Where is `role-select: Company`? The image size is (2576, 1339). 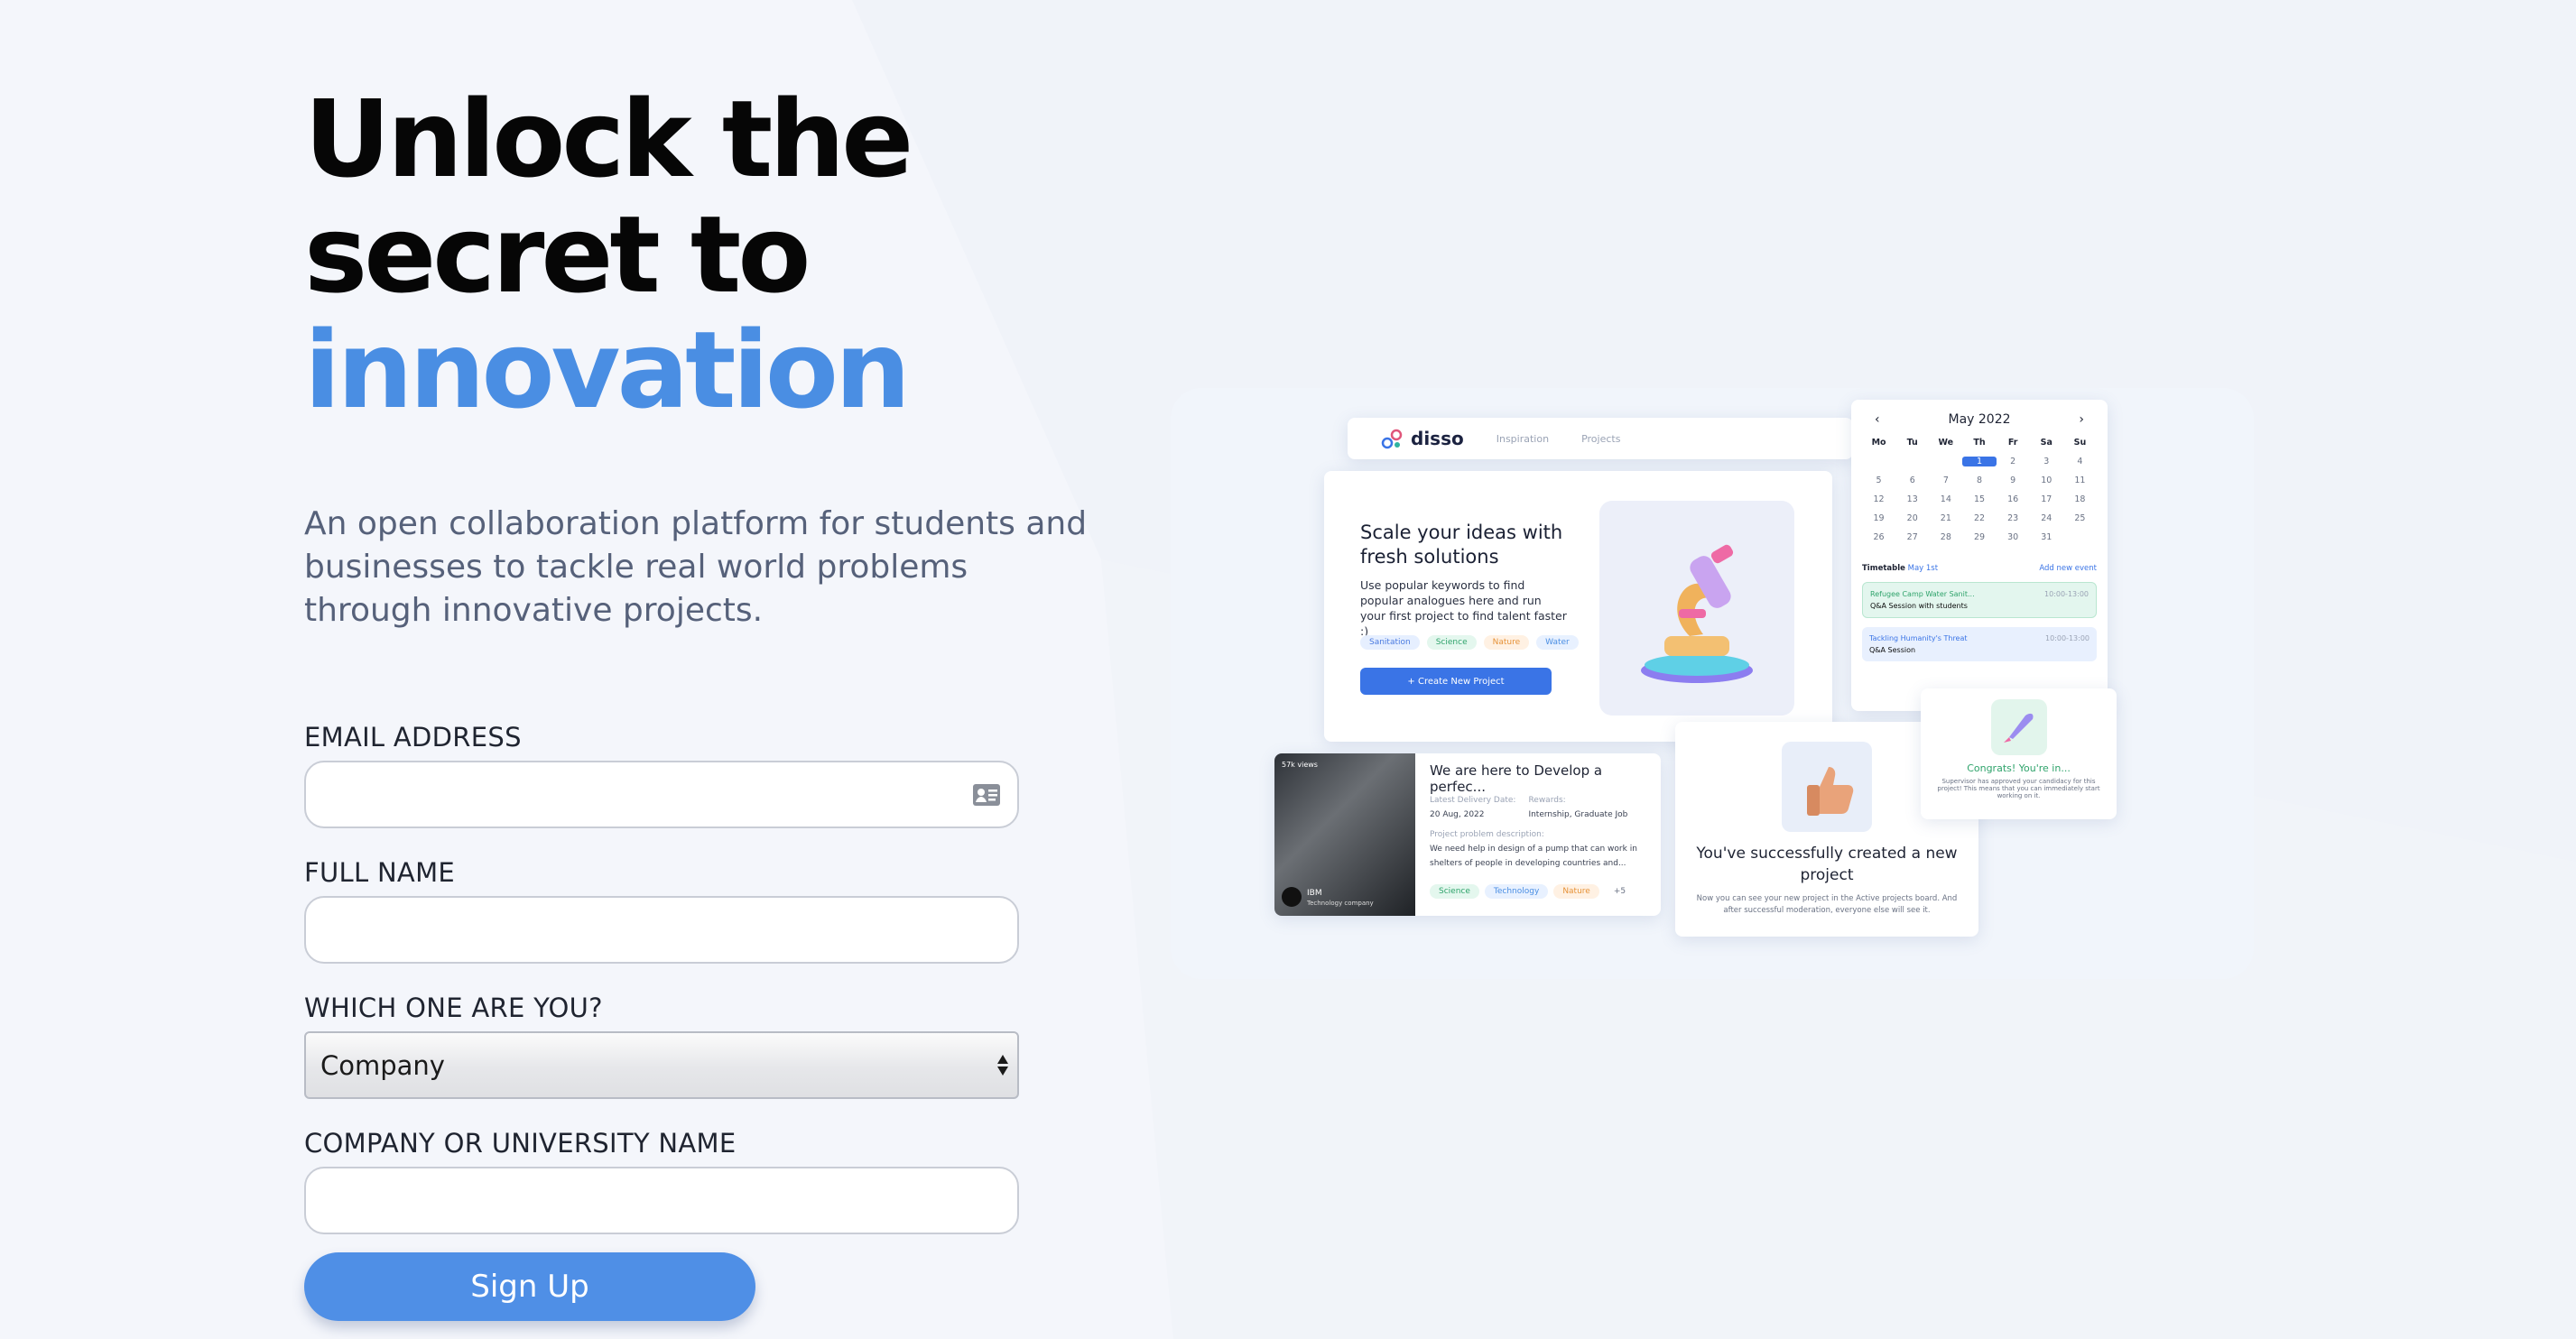 role-select: Company is located at coordinates (661, 1065).